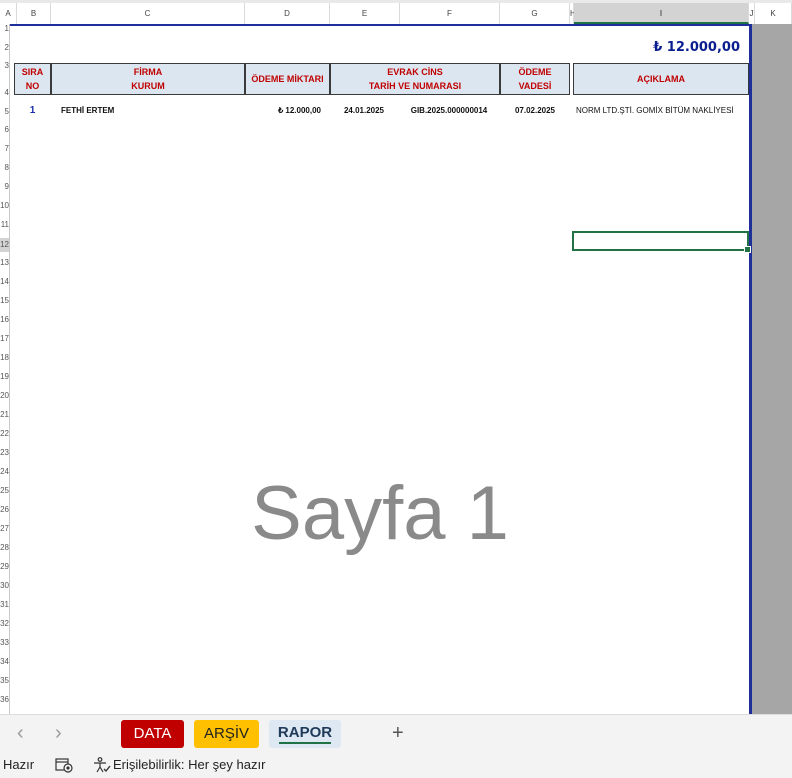  What do you see at coordinates (535, 72) in the screenshot?
I see `header-vade-line1: ÖDEME` at bounding box center [535, 72].